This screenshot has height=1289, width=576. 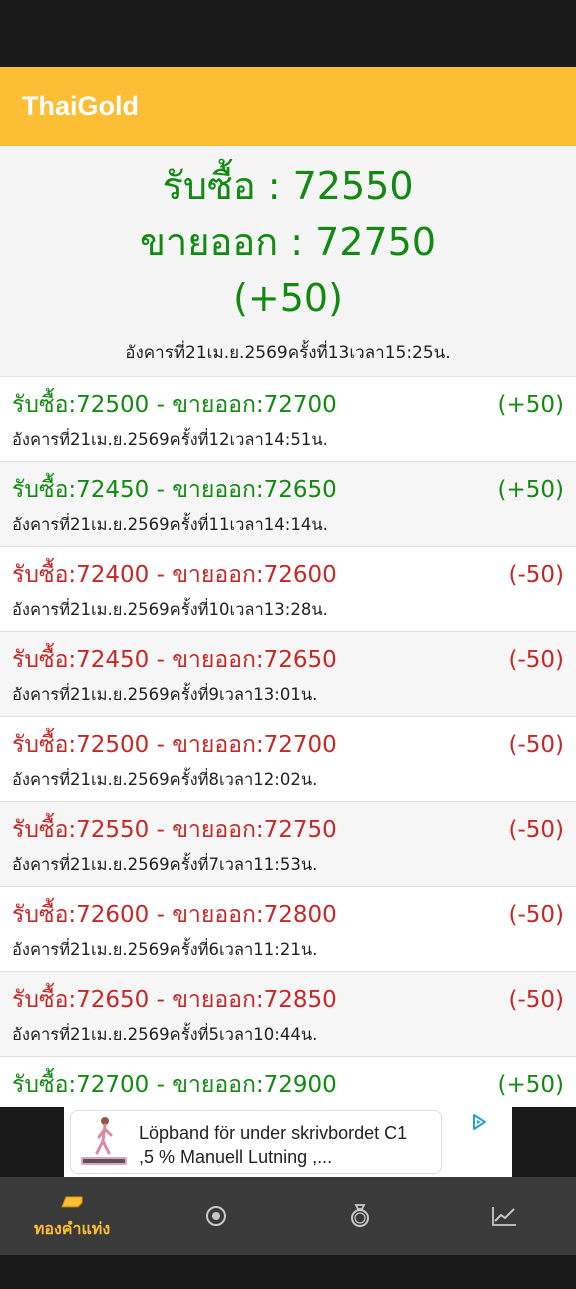 I want to click on nav-tab-gold-bar: ทองคำแท่ง, so click(x=72, y=1216).